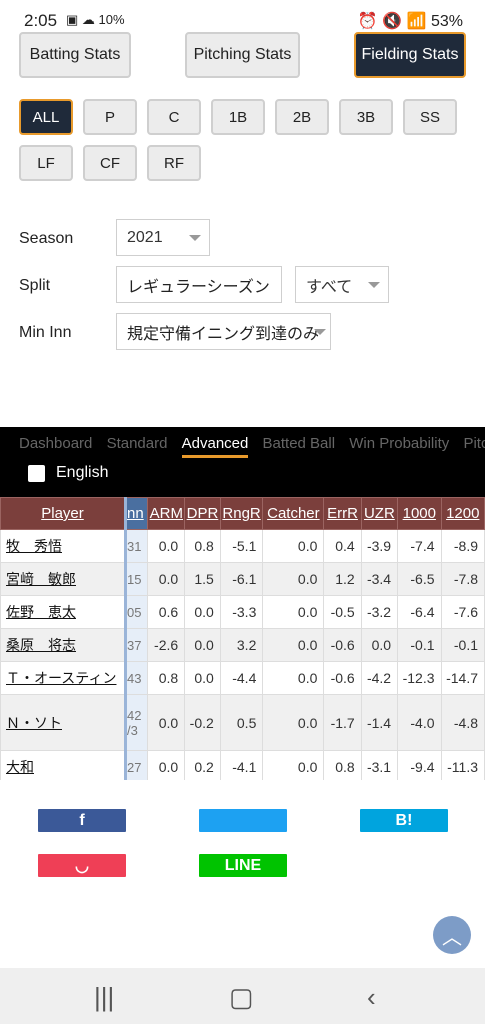 The height and width of the screenshot is (1024, 485). What do you see at coordinates (215, 446) in the screenshot?
I see `tab-advanced: Advanced` at bounding box center [215, 446].